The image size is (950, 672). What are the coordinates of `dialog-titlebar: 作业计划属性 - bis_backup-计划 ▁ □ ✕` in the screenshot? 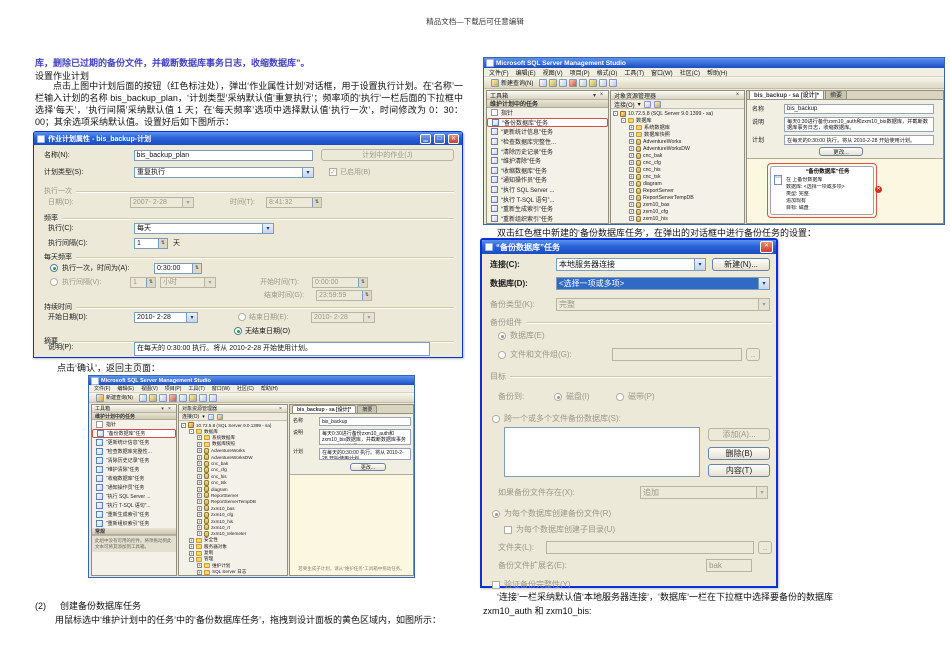 It's located at (248, 138).